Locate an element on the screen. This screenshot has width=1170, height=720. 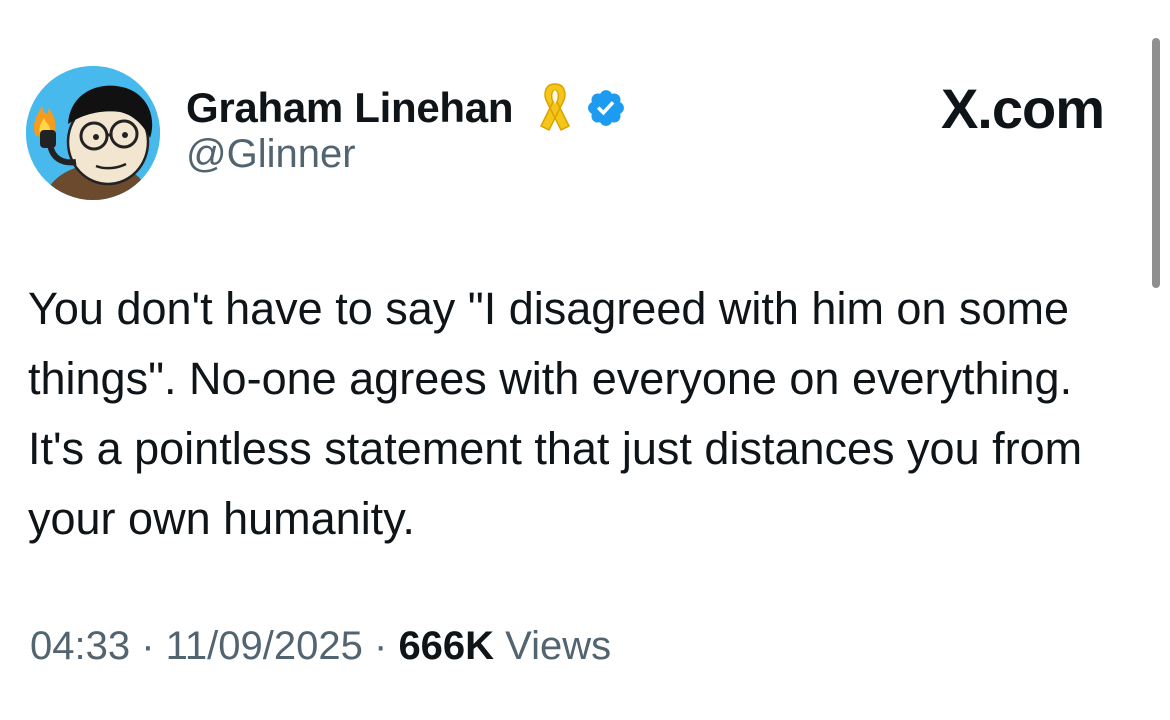
author-handle: @Glinner is located at coordinates (271, 154).